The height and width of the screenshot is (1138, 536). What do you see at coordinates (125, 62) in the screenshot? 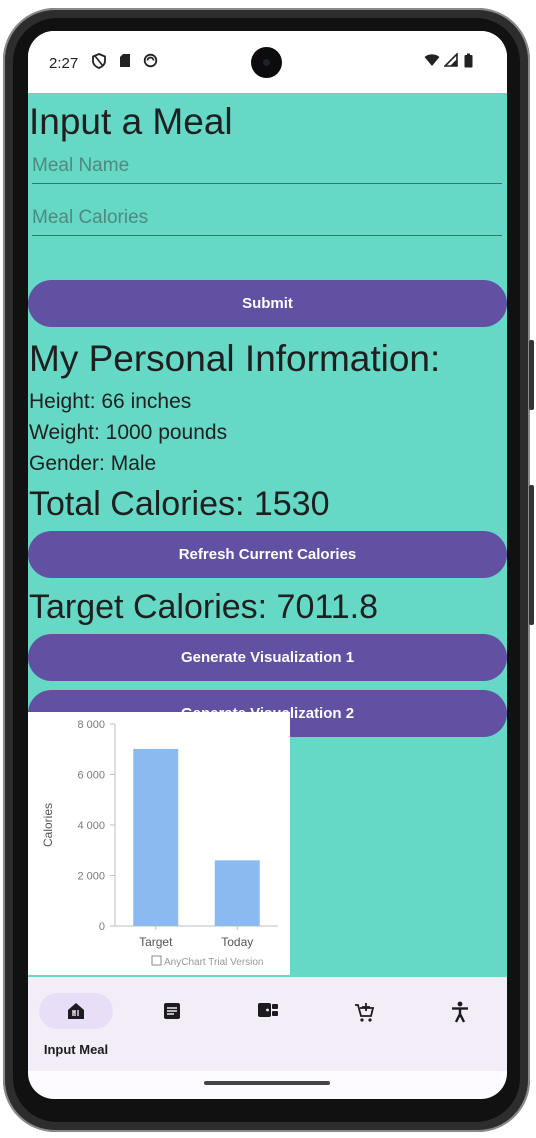
I see `sd-card-icon` at bounding box center [125, 62].